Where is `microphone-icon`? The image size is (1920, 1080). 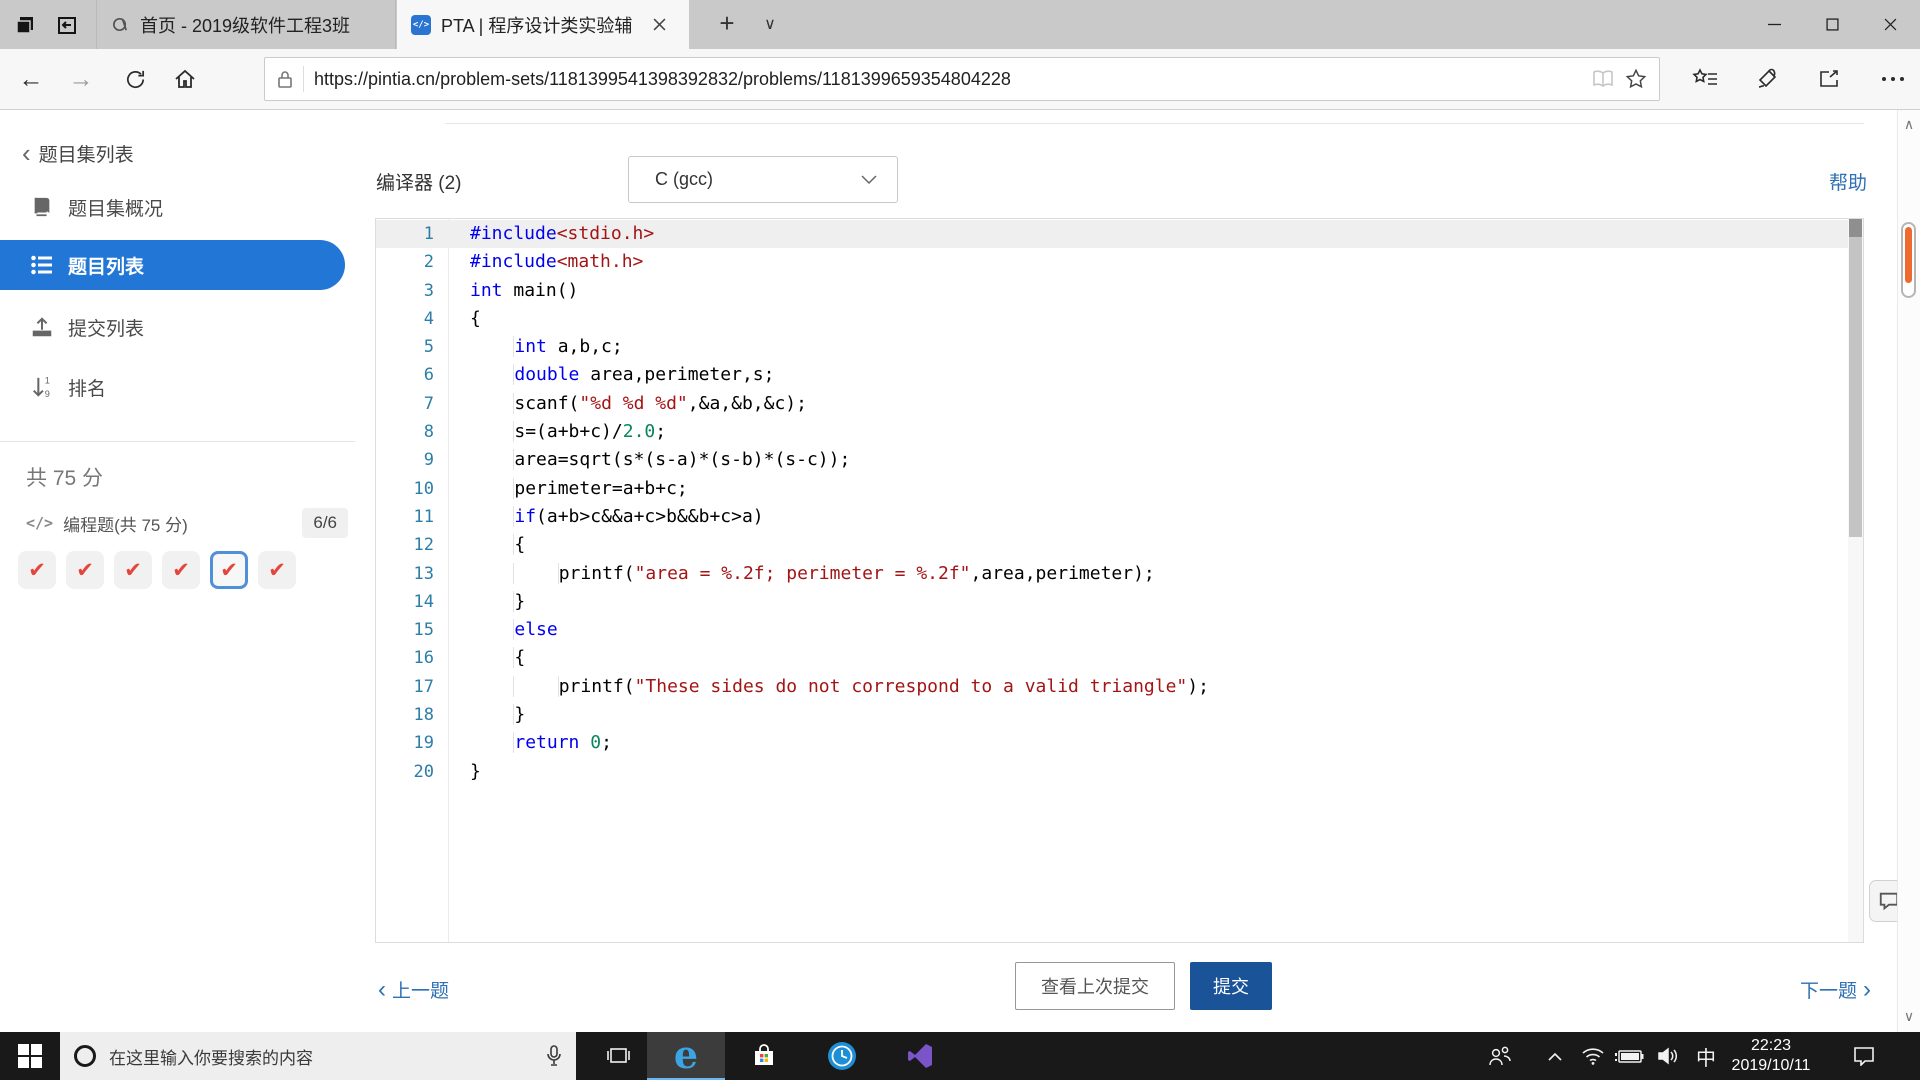 microphone-icon is located at coordinates (554, 1056).